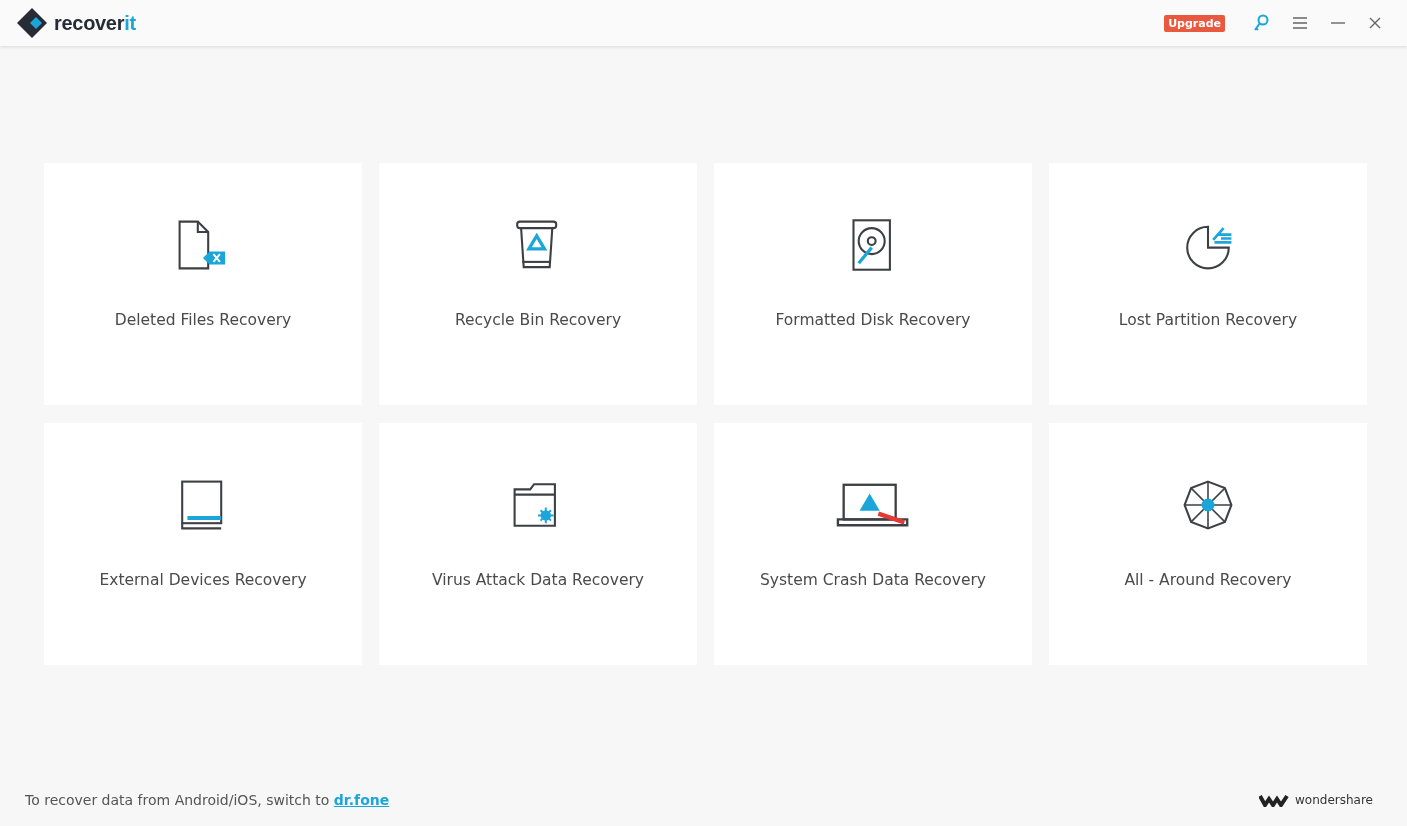 This screenshot has height=826, width=1407. Describe the element at coordinates (1194, 23) in the screenshot. I see `upgrade-button: Upgrade` at that location.